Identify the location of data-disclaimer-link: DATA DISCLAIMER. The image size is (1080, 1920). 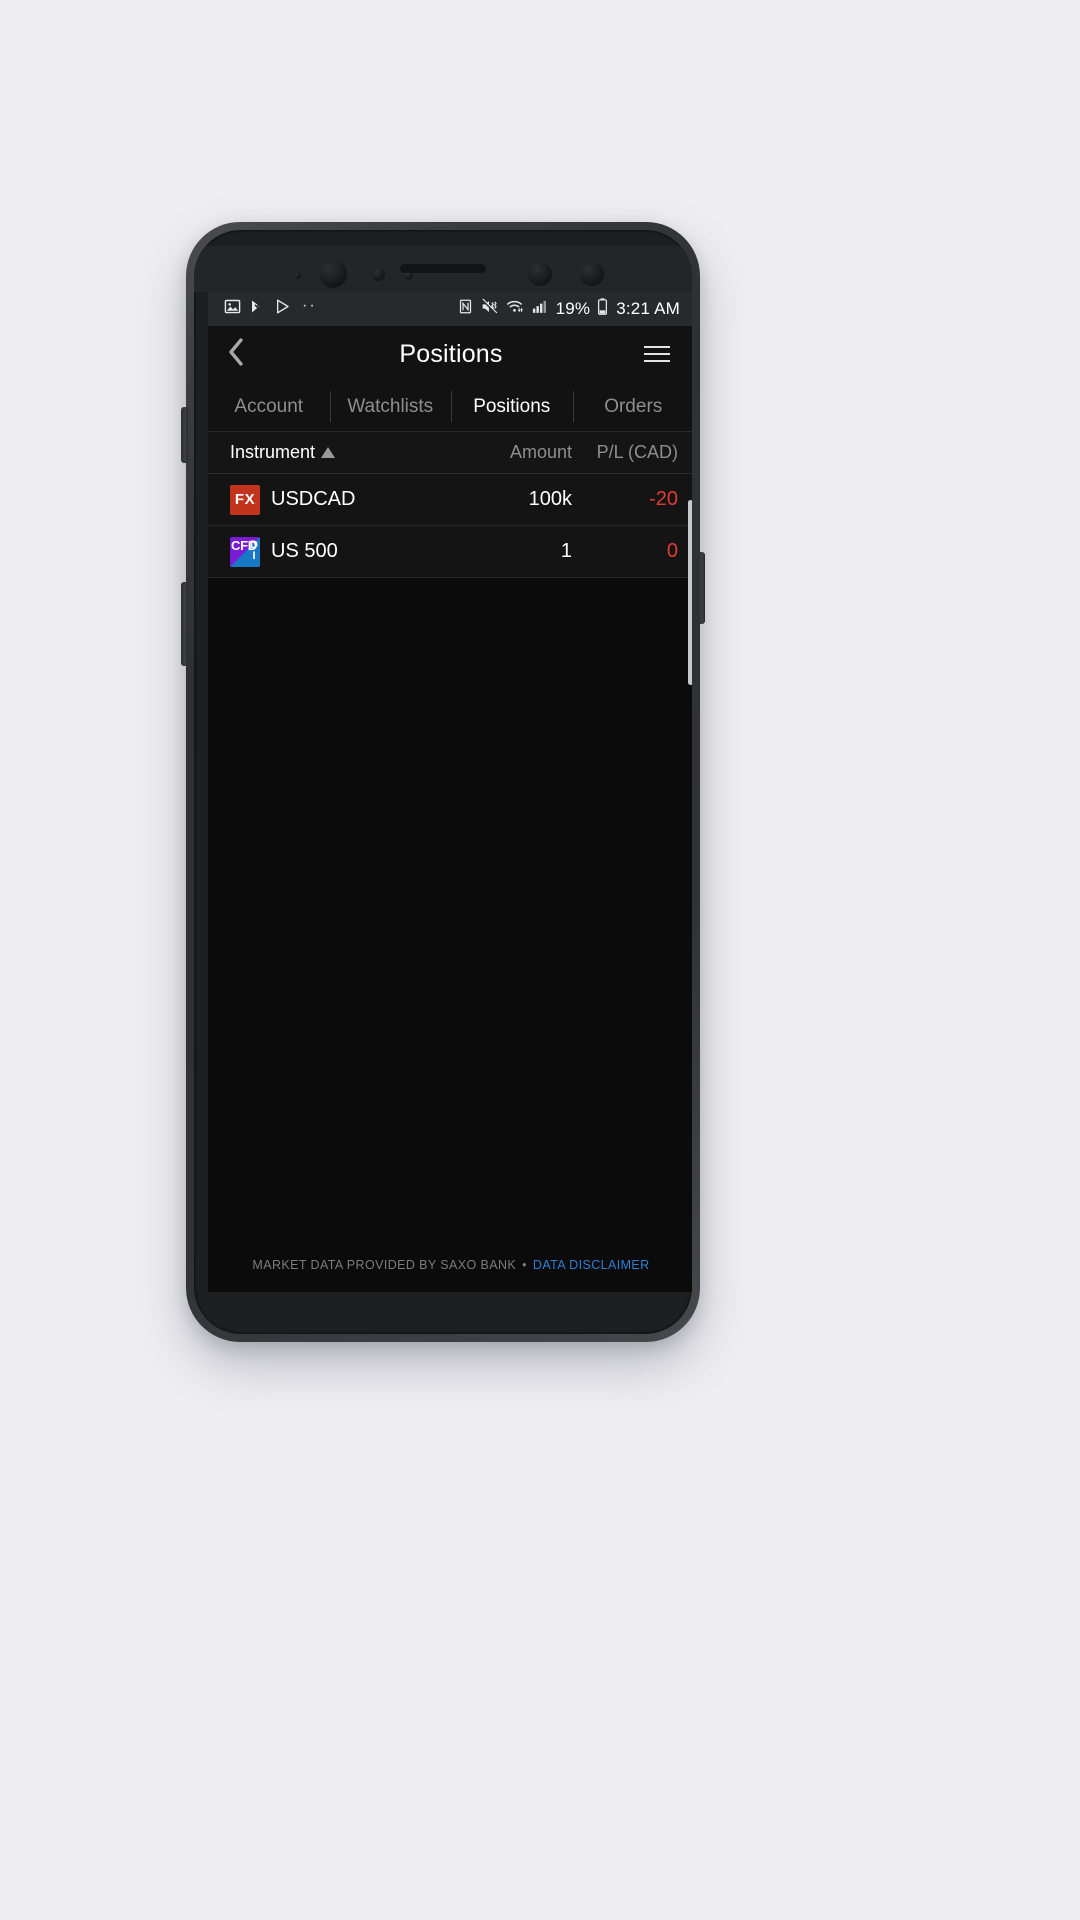
(591, 1265).